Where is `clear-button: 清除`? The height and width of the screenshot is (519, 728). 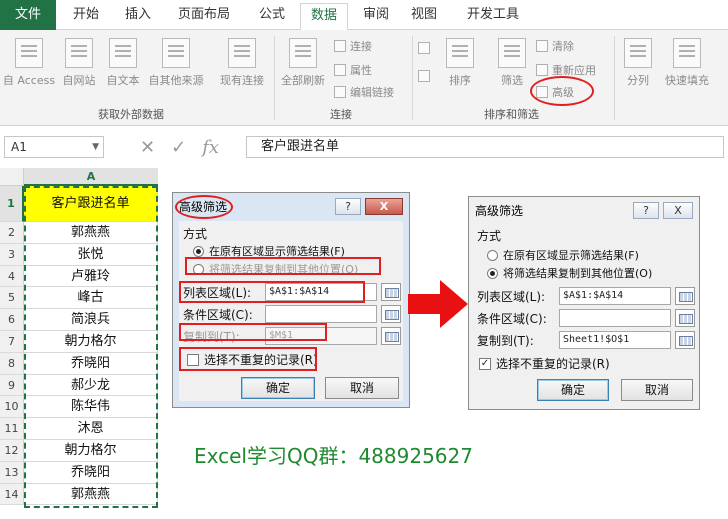
clear-button: 清除 is located at coordinates (555, 46).